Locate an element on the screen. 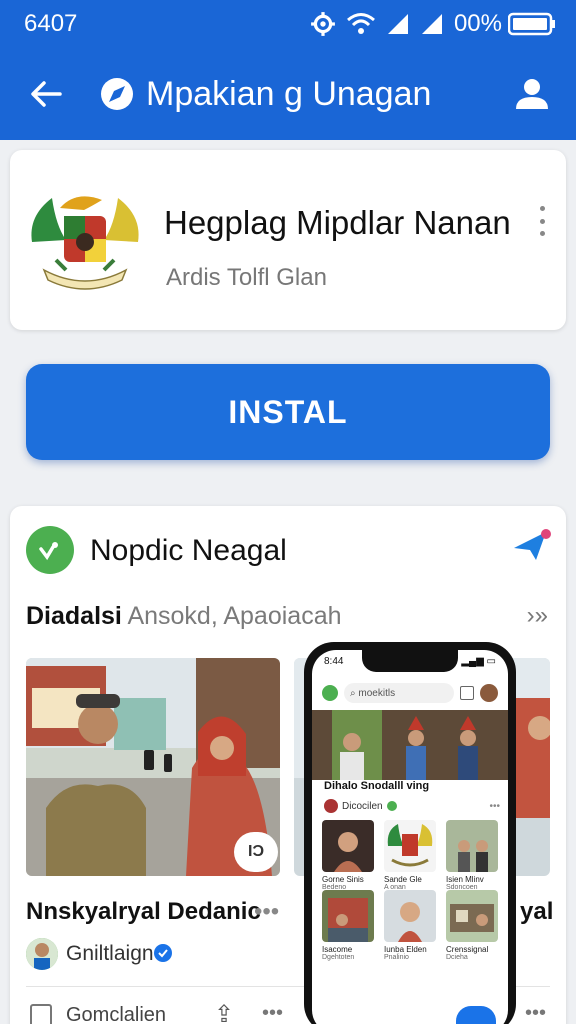 This screenshot has width=576, height=1024. phone-author-avatar is located at coordinates (331, 806).